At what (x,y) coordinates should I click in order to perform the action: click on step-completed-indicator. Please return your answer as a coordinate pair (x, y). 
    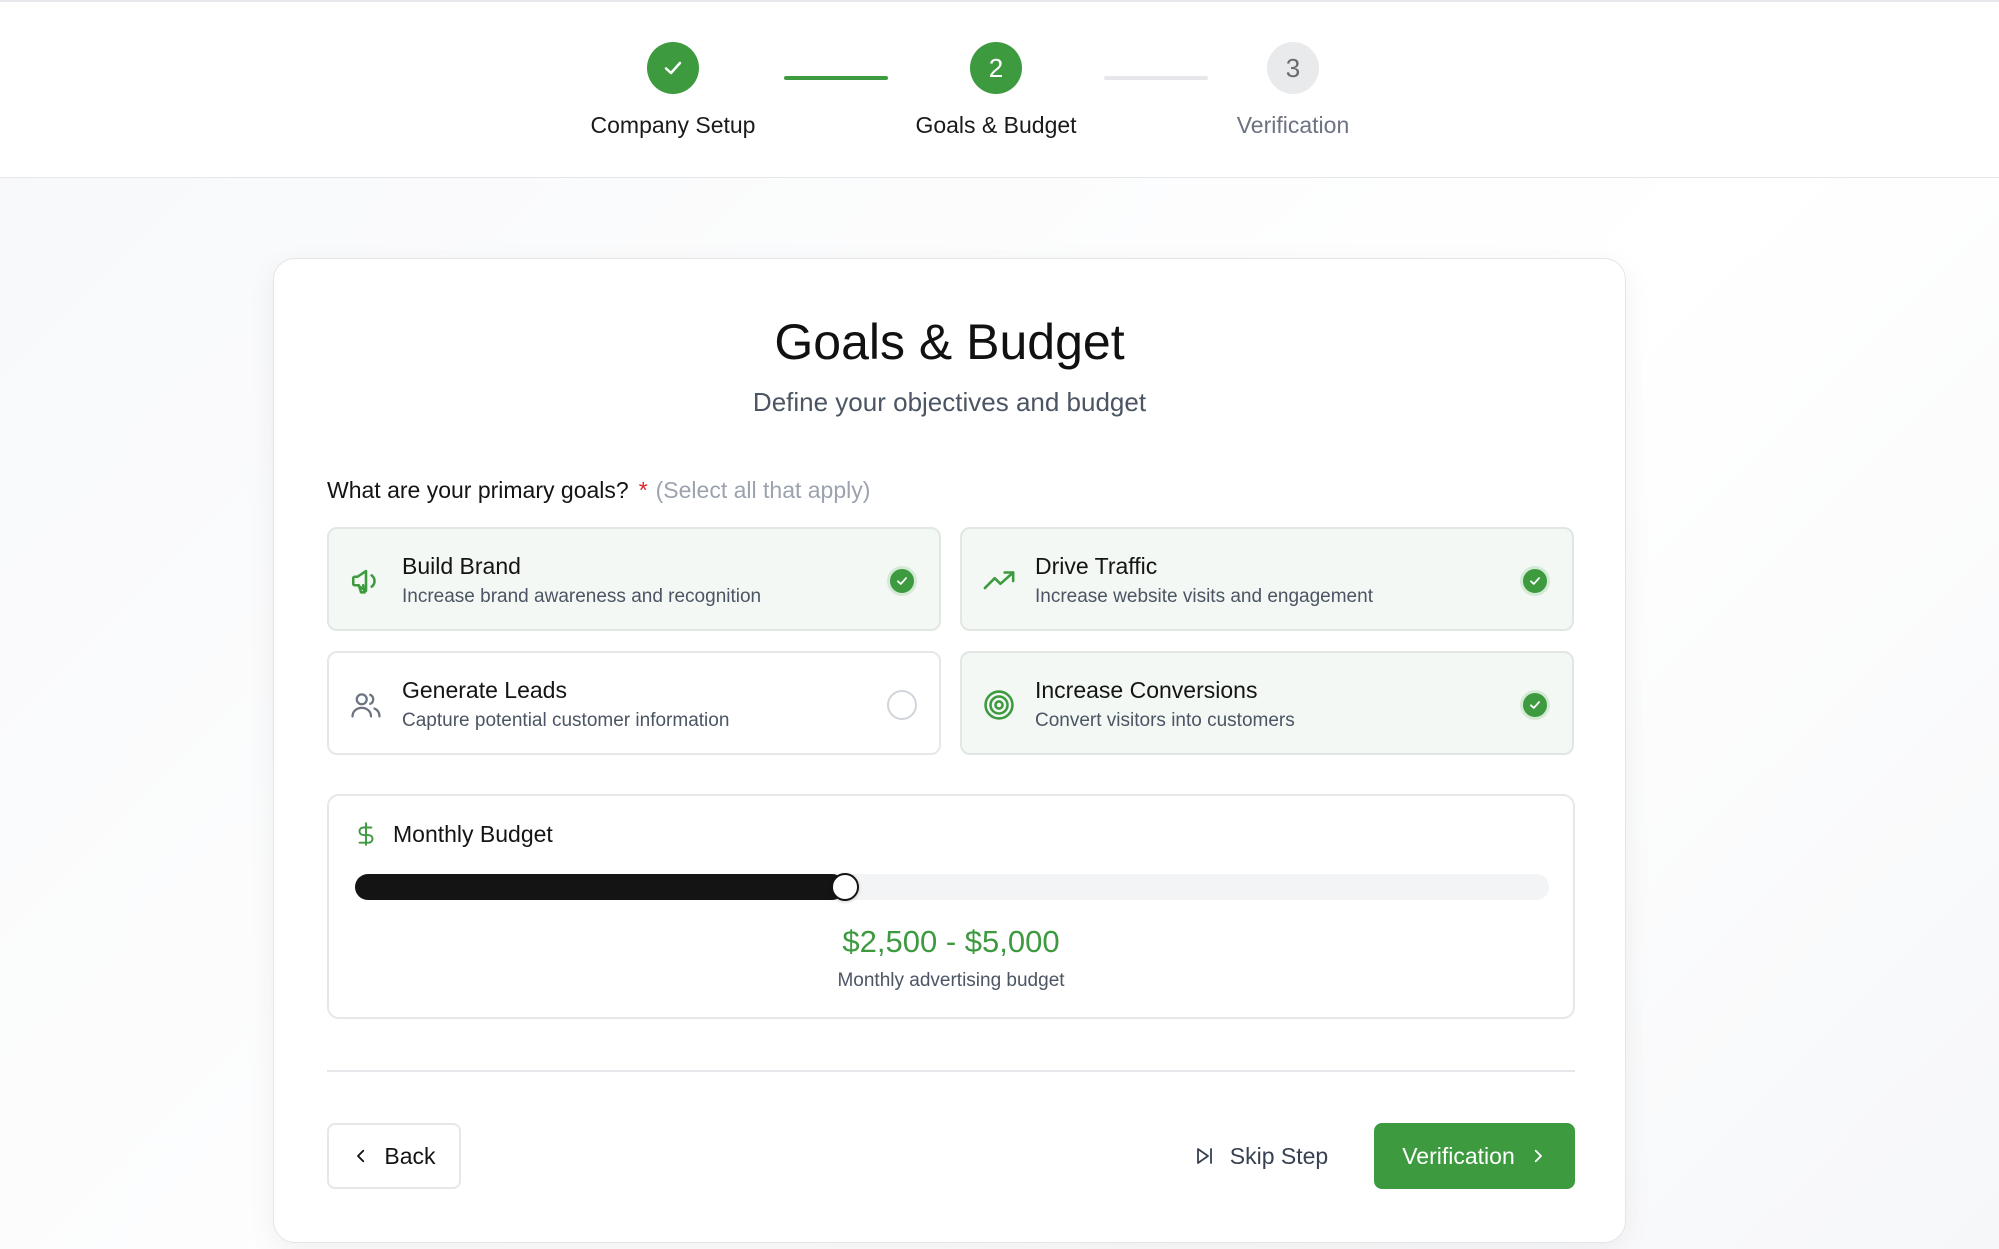
    Looking at the image, I should click on (673, 68).